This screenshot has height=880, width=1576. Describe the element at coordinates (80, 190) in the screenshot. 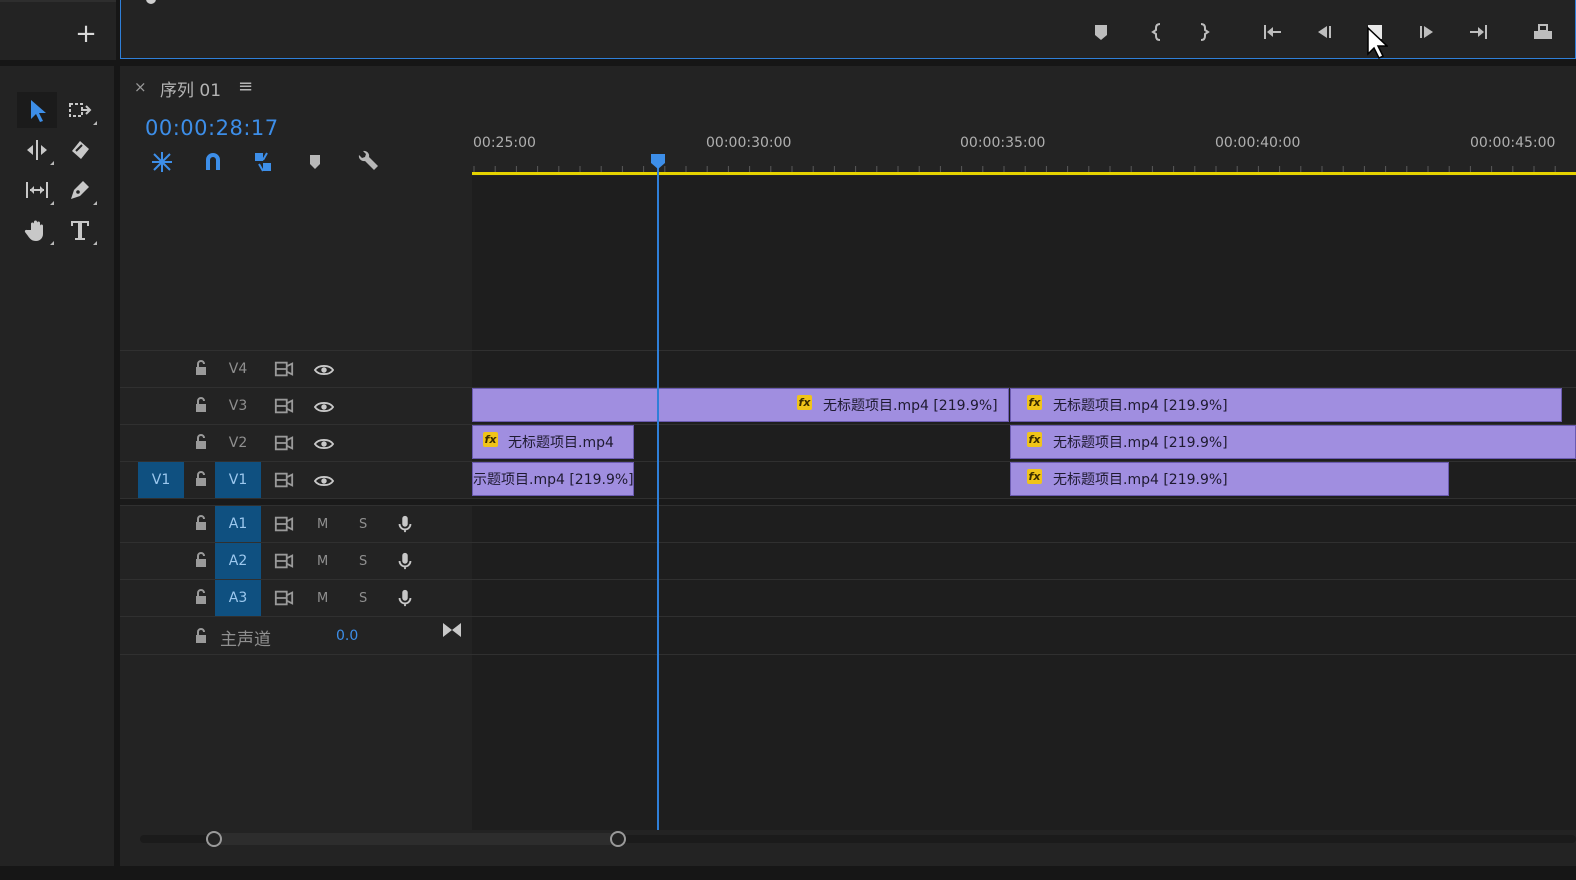

I see `pen-tool` at that location.